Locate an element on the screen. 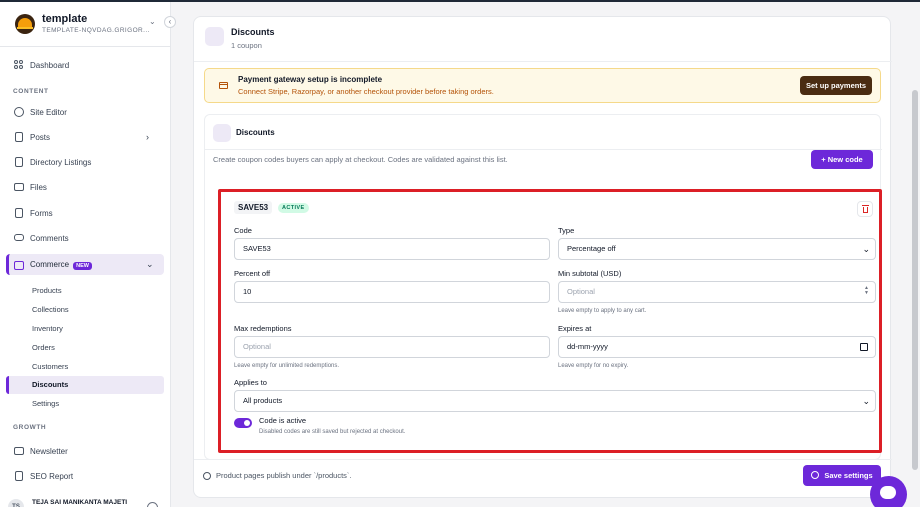 Image resolution: width=920 pixels, height=507 pixels. sidebar-item-files: Files is located at coordinates (85, 187).